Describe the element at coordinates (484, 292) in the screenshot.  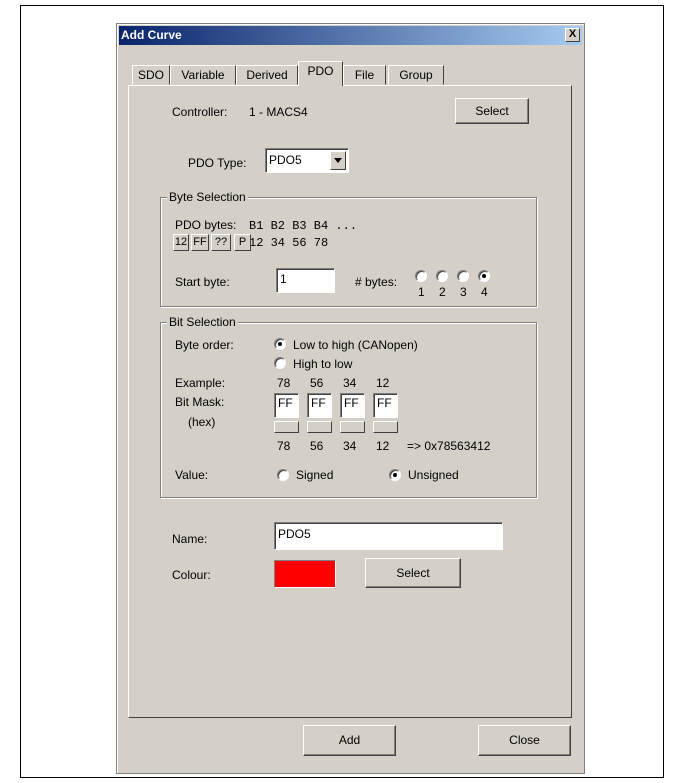
I see `num-bytes-option-4: 4` at that location.